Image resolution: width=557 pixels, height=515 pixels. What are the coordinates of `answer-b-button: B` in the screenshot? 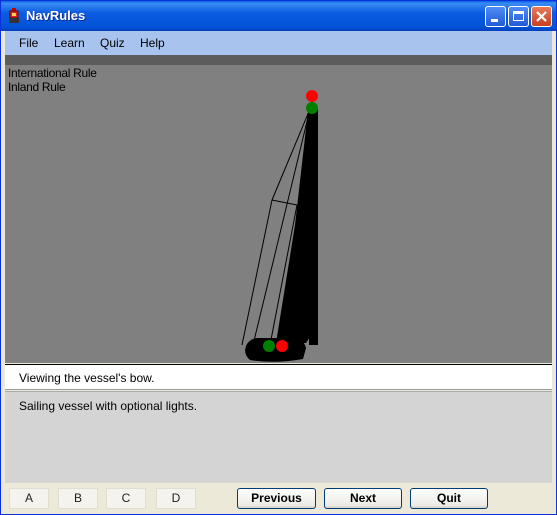 It's located at (78, 498).